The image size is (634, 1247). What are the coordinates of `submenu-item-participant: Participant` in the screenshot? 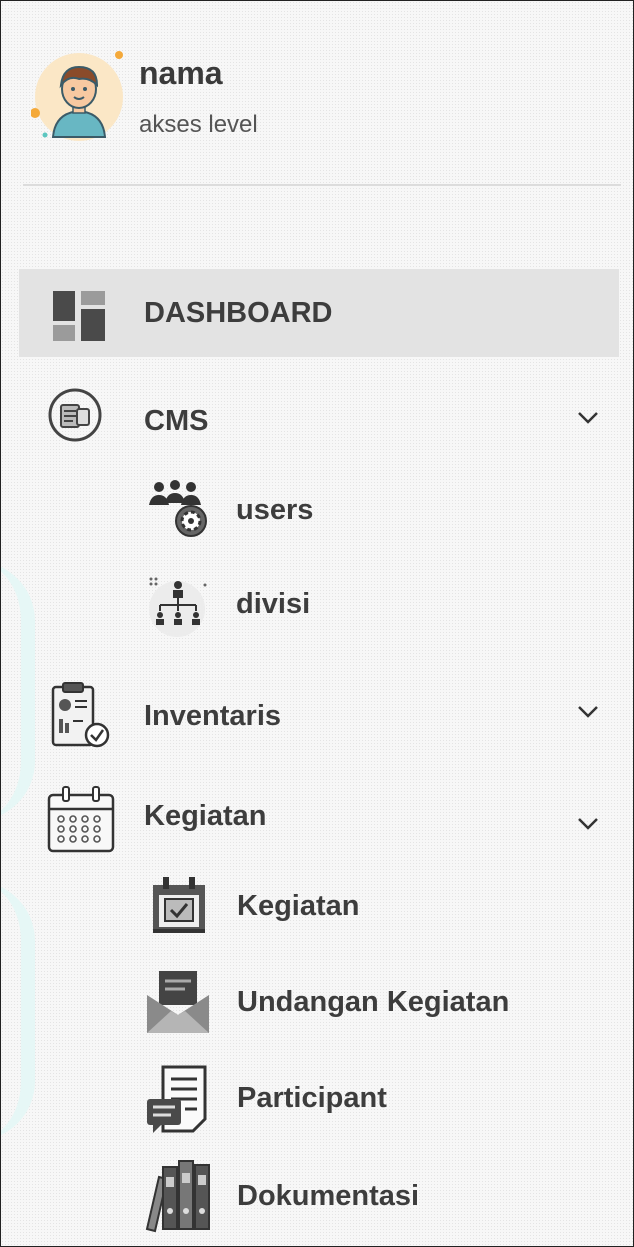 It's located at (319, 1099).